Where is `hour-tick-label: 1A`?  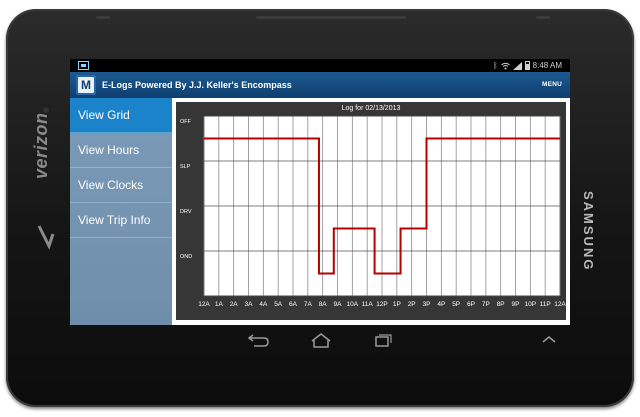 hour-tick-label: 1A is located at coordinates (219, 304).